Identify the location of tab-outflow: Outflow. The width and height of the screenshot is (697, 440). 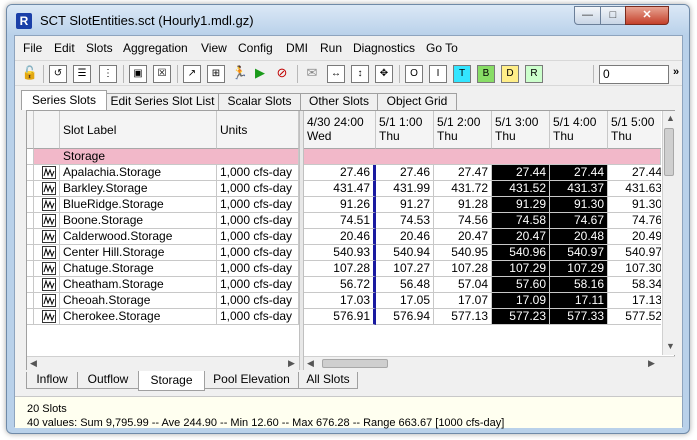
(108, 380).